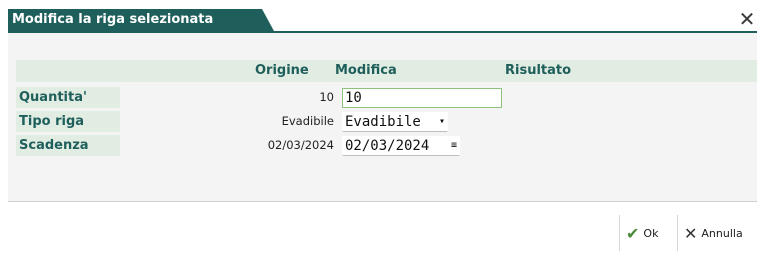  I want to click on quantita-input: 10, so click(422, 98).